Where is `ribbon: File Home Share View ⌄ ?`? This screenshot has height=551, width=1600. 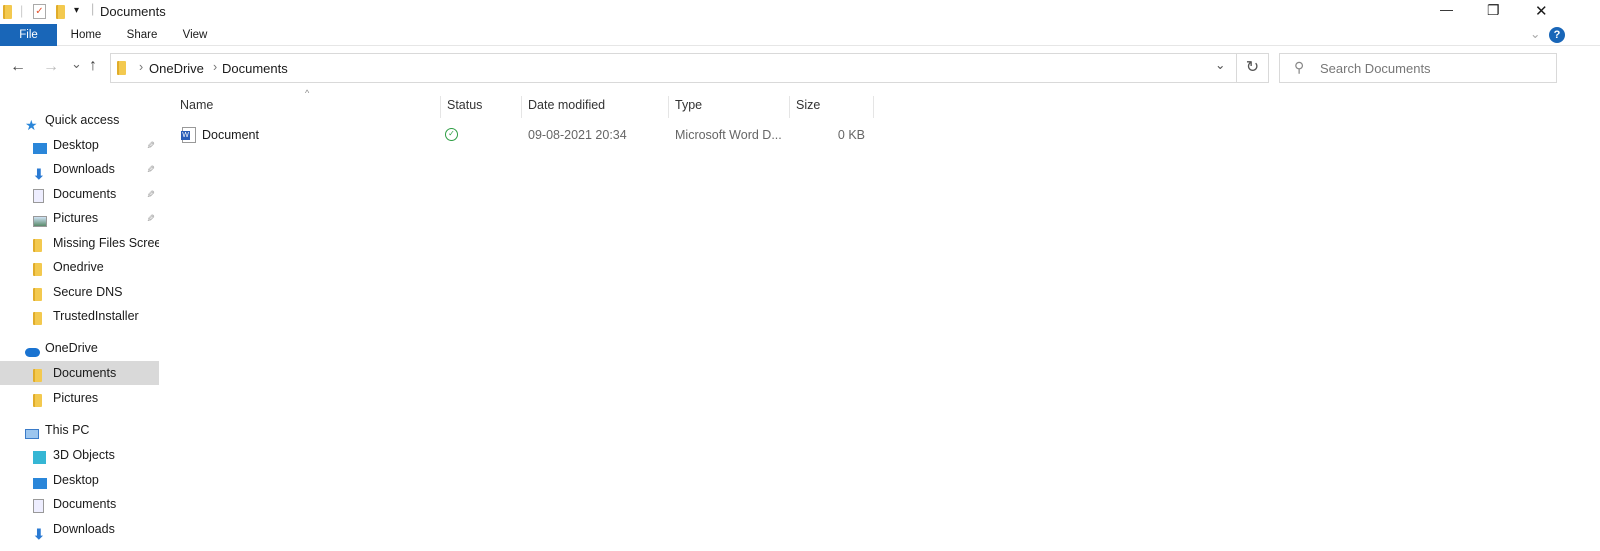
ribbon: File Home Share View ⌄ ? is located at coordinates (800, 35).